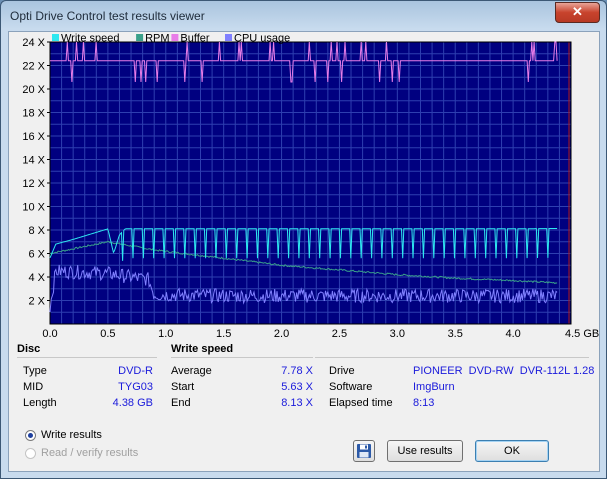 This screenshot has width=607, height=479. I want to click on read-verify-results-label: Read / verify results, so click(90, 453).